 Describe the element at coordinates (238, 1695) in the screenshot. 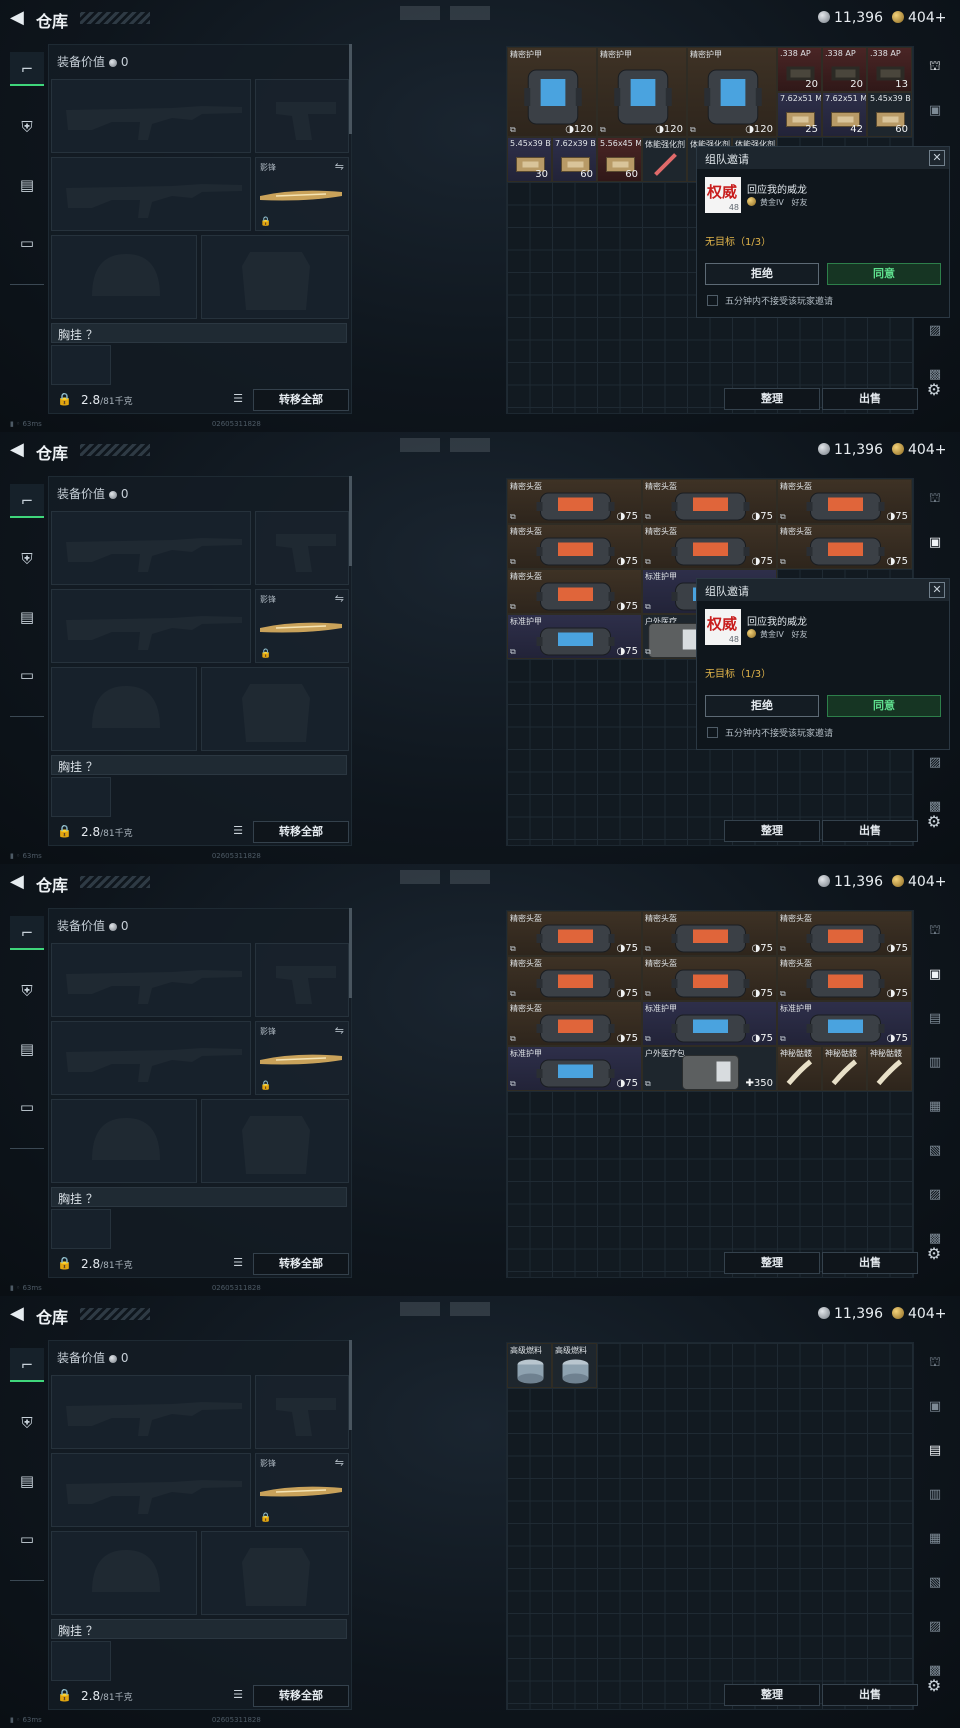

I see `list-view-icon: ☰` at that location.